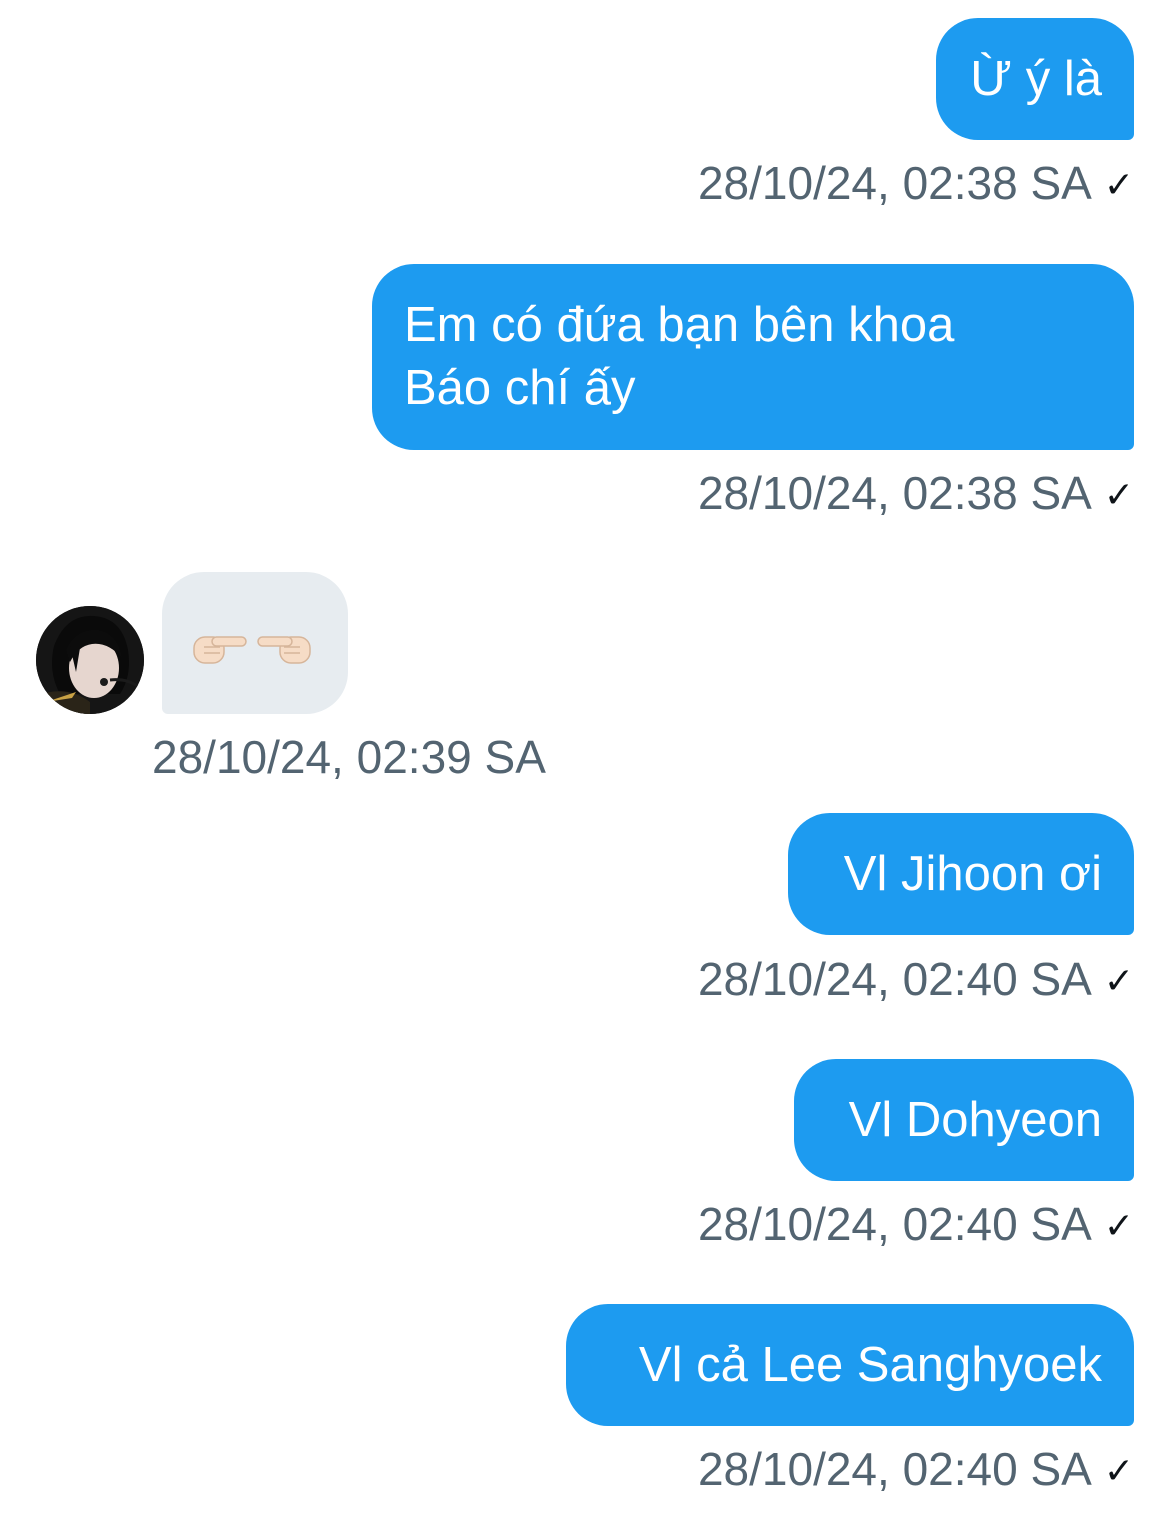 The image size is (1170, 1539). I want to click on message-text: Vl cả Lee Sanghyoek, so click(870, 1365).